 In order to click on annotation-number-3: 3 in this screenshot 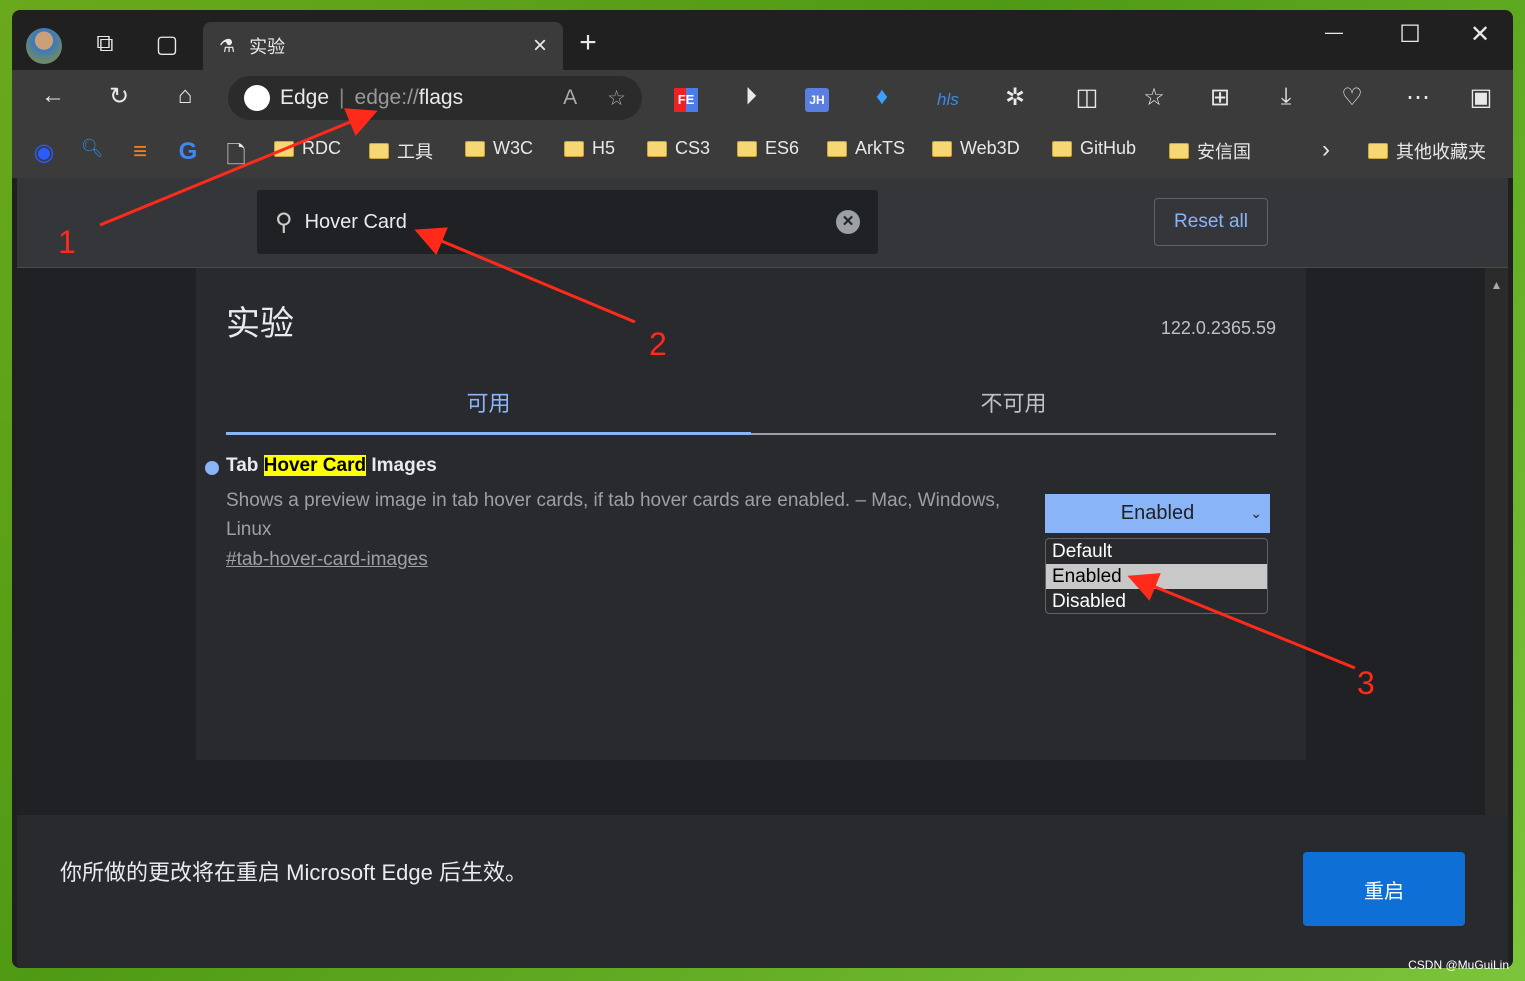, I will do `click(1366, 683)`.